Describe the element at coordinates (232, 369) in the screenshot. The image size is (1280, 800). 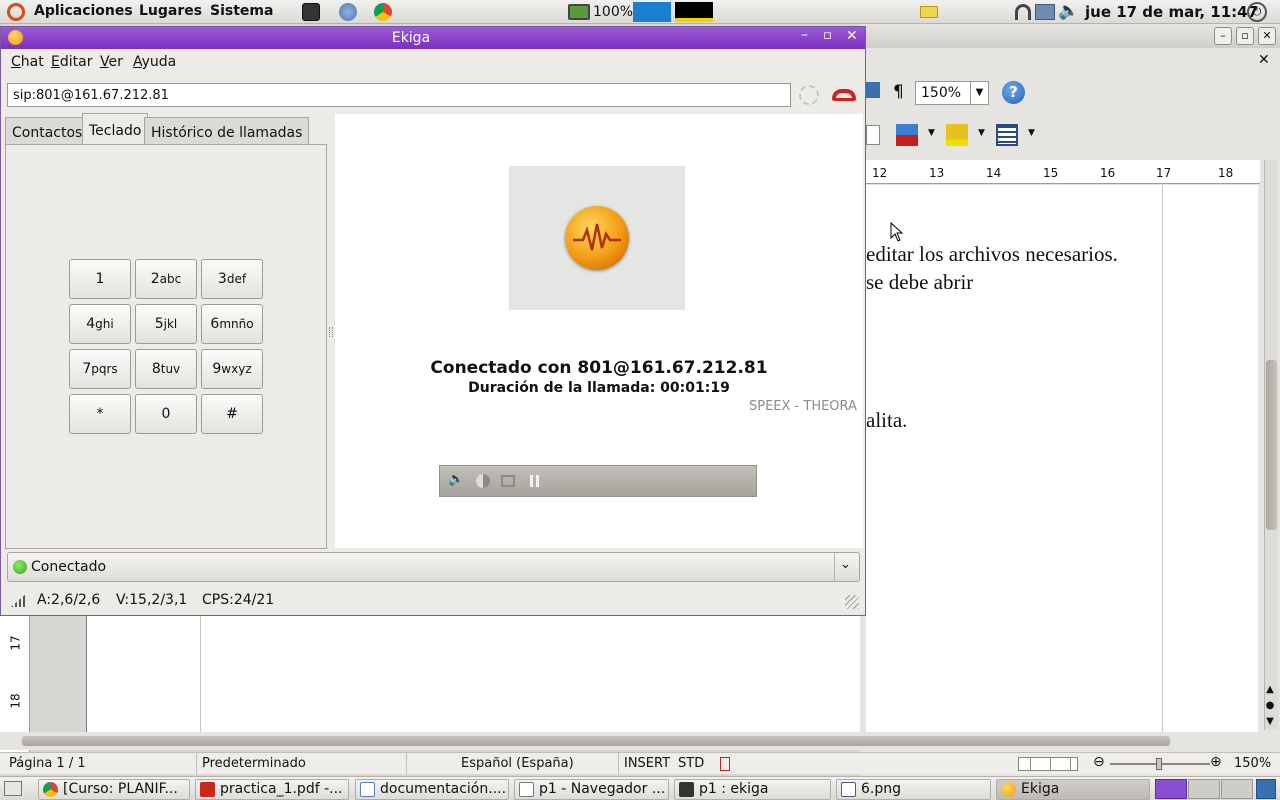
I see `key-9: 9wxyz` at that location.